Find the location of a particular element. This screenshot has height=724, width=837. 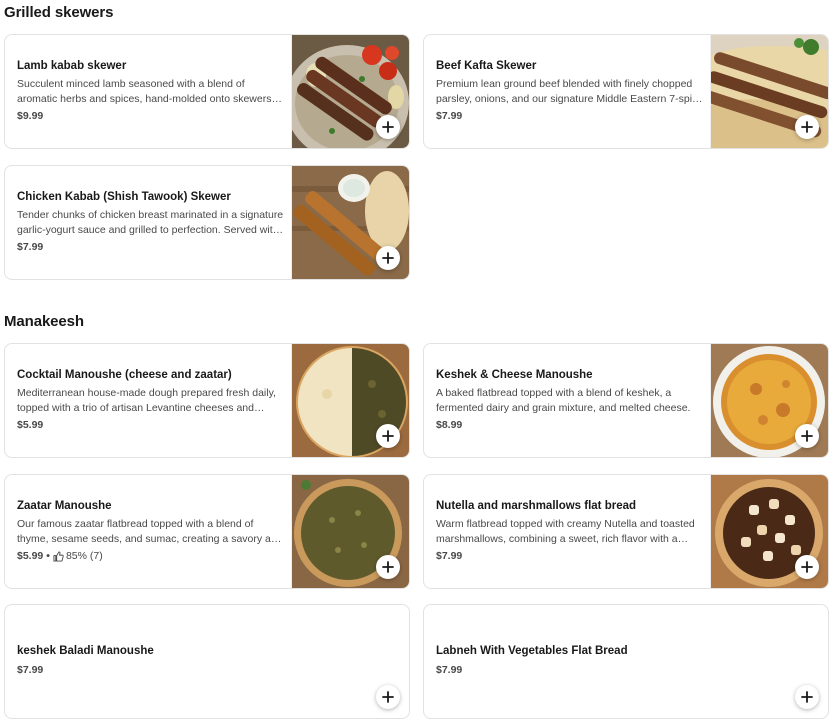

item-rating: 85% (7) is located at coordinates (84, 556).